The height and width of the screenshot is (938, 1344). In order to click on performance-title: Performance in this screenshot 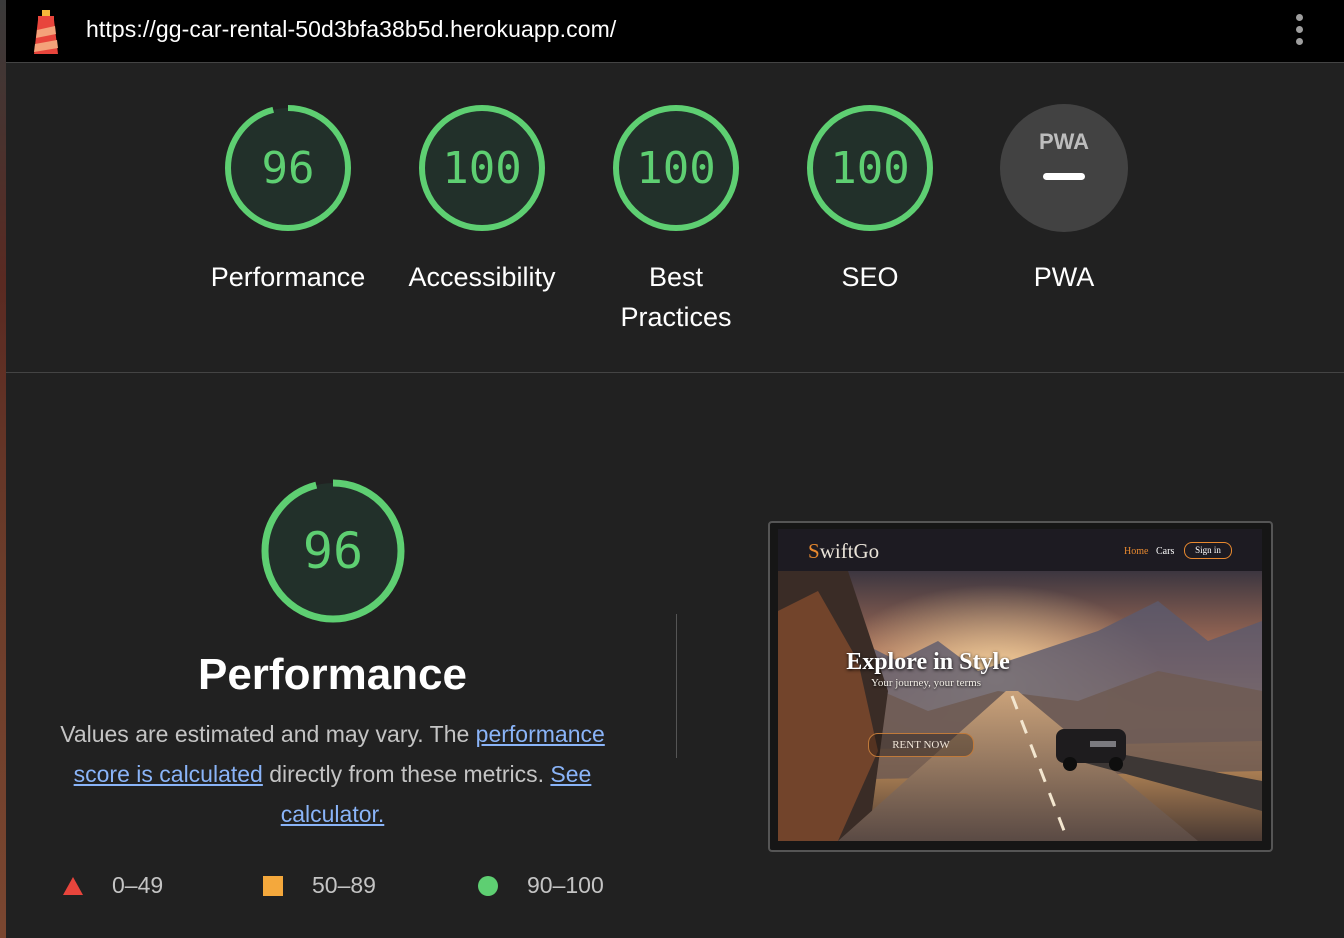, I will do `click(332, 674)`.